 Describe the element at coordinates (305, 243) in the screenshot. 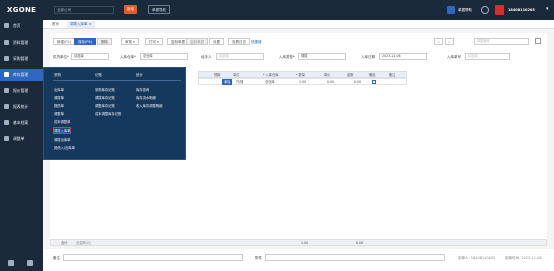

I see `total-qty: 1.00` at that location.